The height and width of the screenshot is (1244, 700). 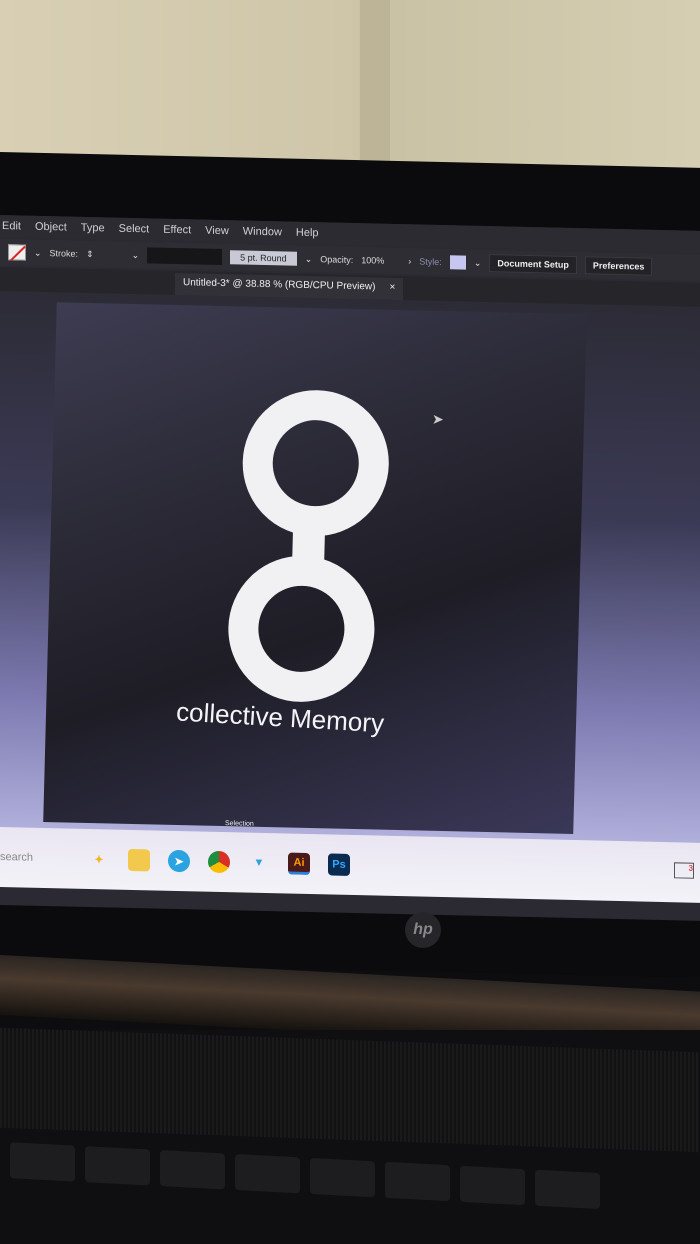 What do you see at coordinates (375, 85) in the screenshot?
I see `door-trim` at bounding box center [375, 85].